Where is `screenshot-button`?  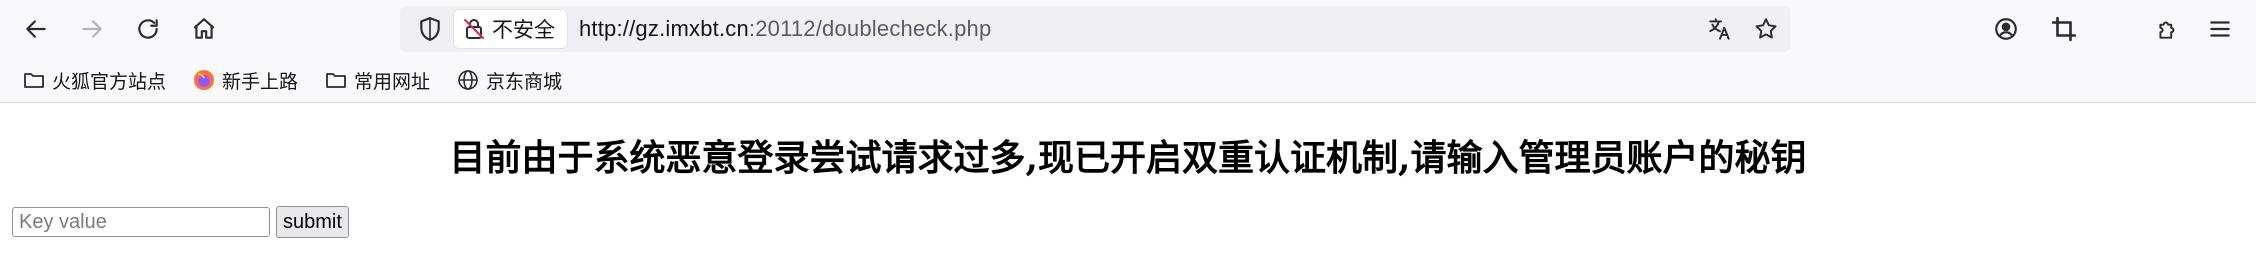
screenshot-button is located at coordinates (2064, 29).